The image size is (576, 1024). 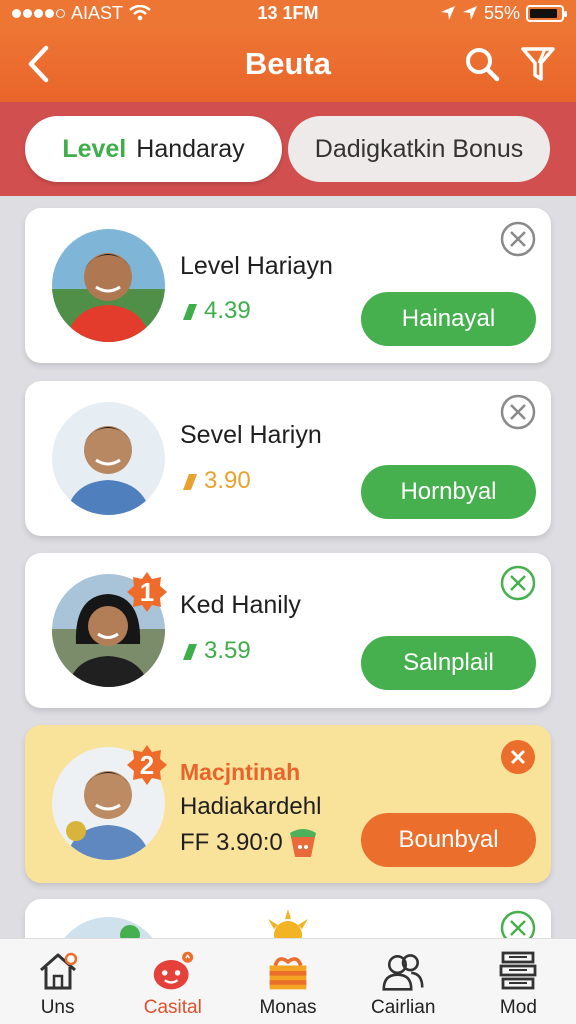 What do you see at coordinates (448, 492) in the screenshot?
I see `action-button: Hornbyal` at bounding box center [448, 492].